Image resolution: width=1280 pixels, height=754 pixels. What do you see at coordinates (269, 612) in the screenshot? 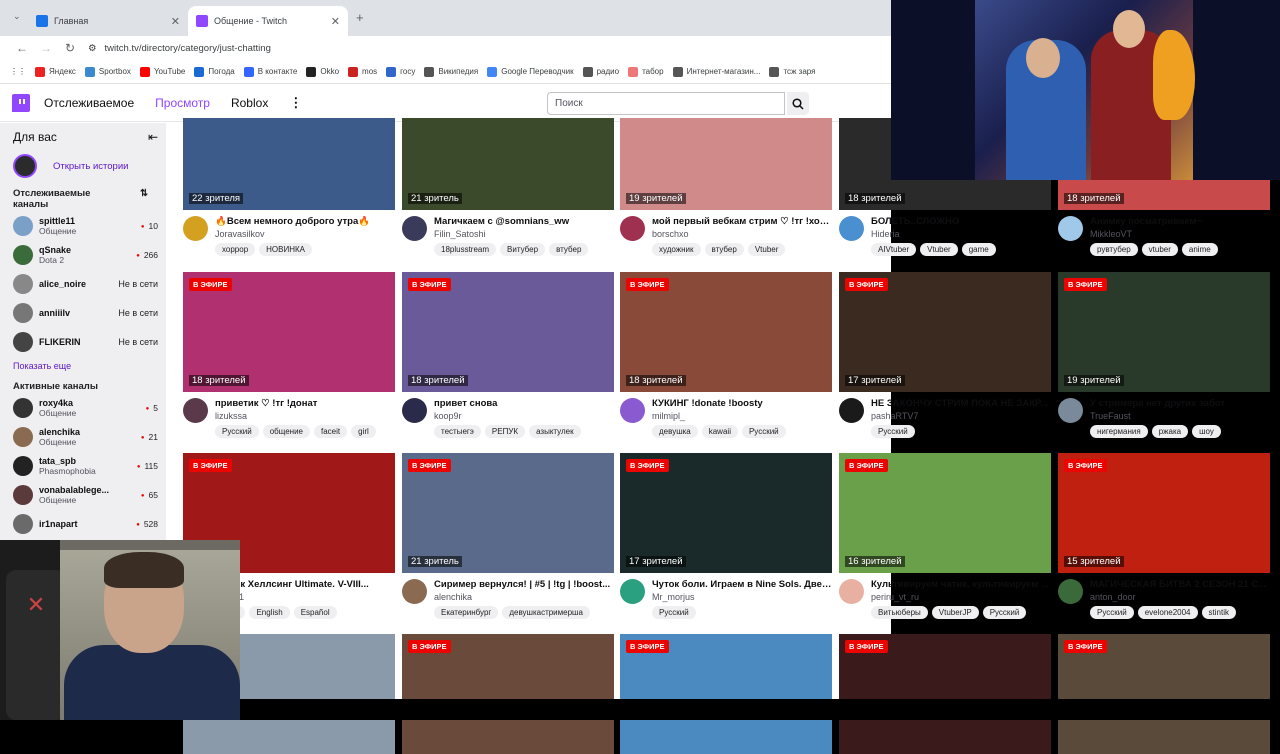
I see `stream-tag: English` at bounding box center [269, 612].